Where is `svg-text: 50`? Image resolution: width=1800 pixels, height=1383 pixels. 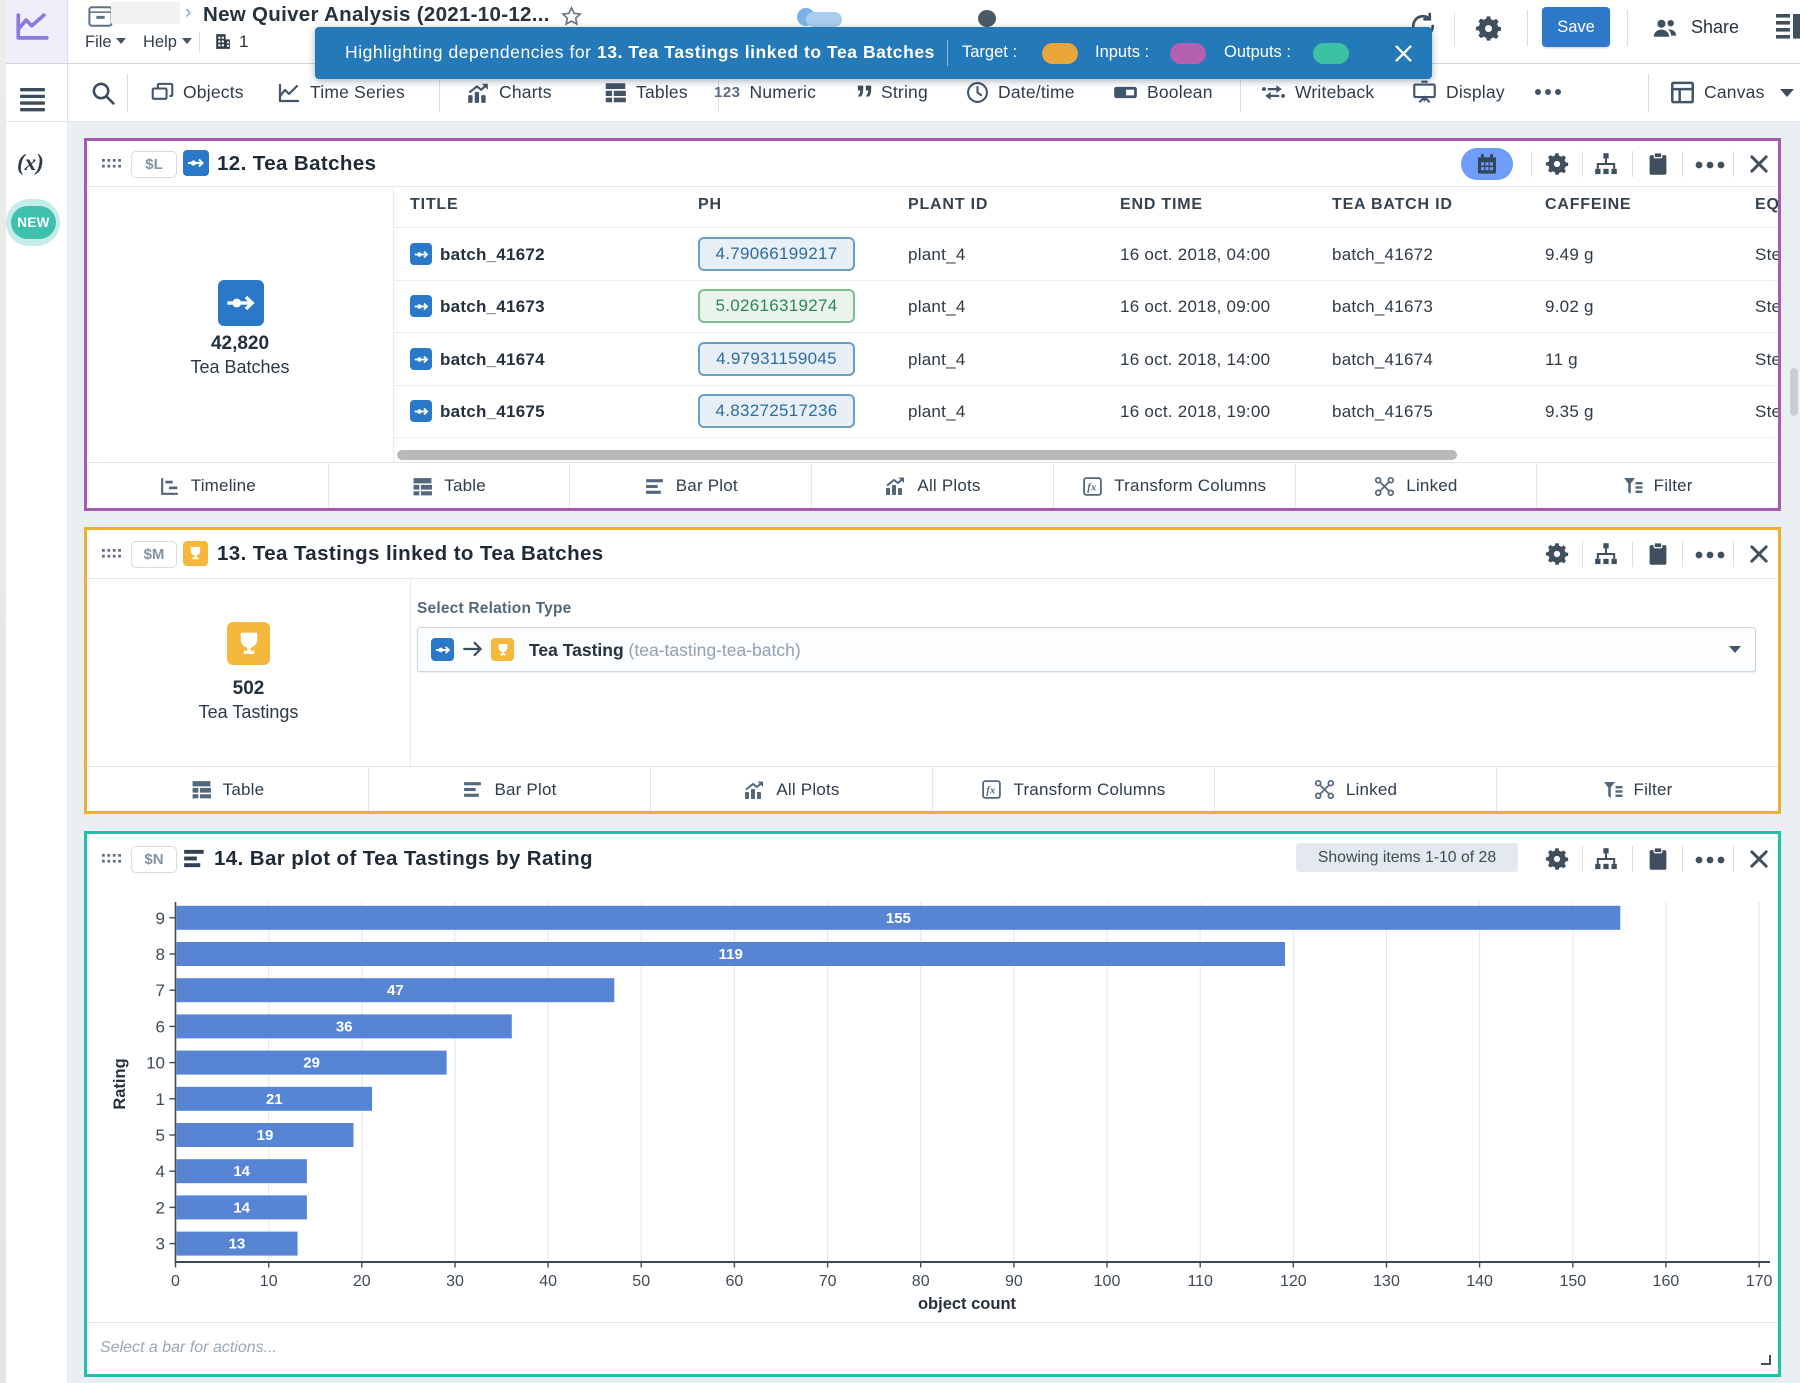
svg-text: 50 is located at coordinates (641, 1281).